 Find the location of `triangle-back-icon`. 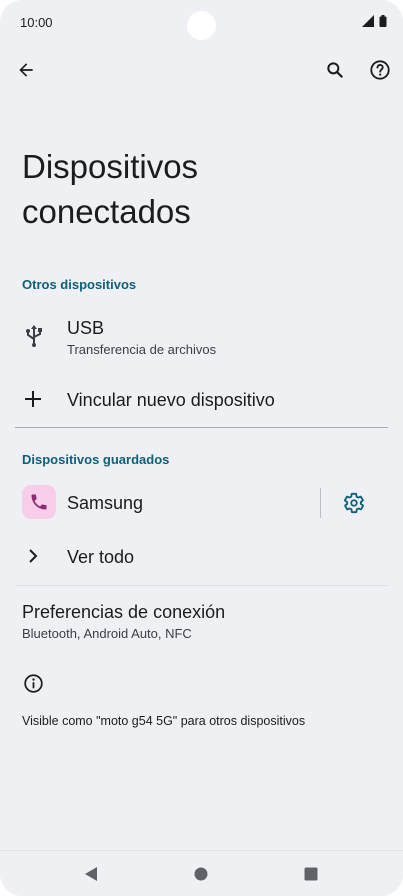

triangle-back-icon is located at coordinates (91, 874).